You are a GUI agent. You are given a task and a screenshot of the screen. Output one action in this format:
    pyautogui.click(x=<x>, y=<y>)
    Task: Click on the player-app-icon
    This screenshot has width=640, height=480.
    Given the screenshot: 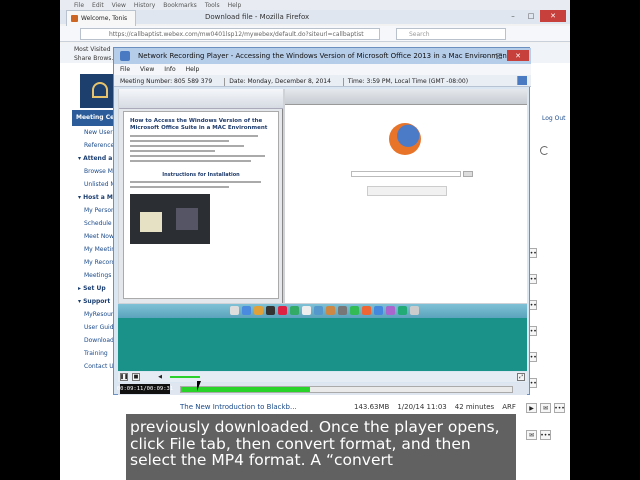 What is the action you would take?
    pyautogui.click(x=125, y=56)
    